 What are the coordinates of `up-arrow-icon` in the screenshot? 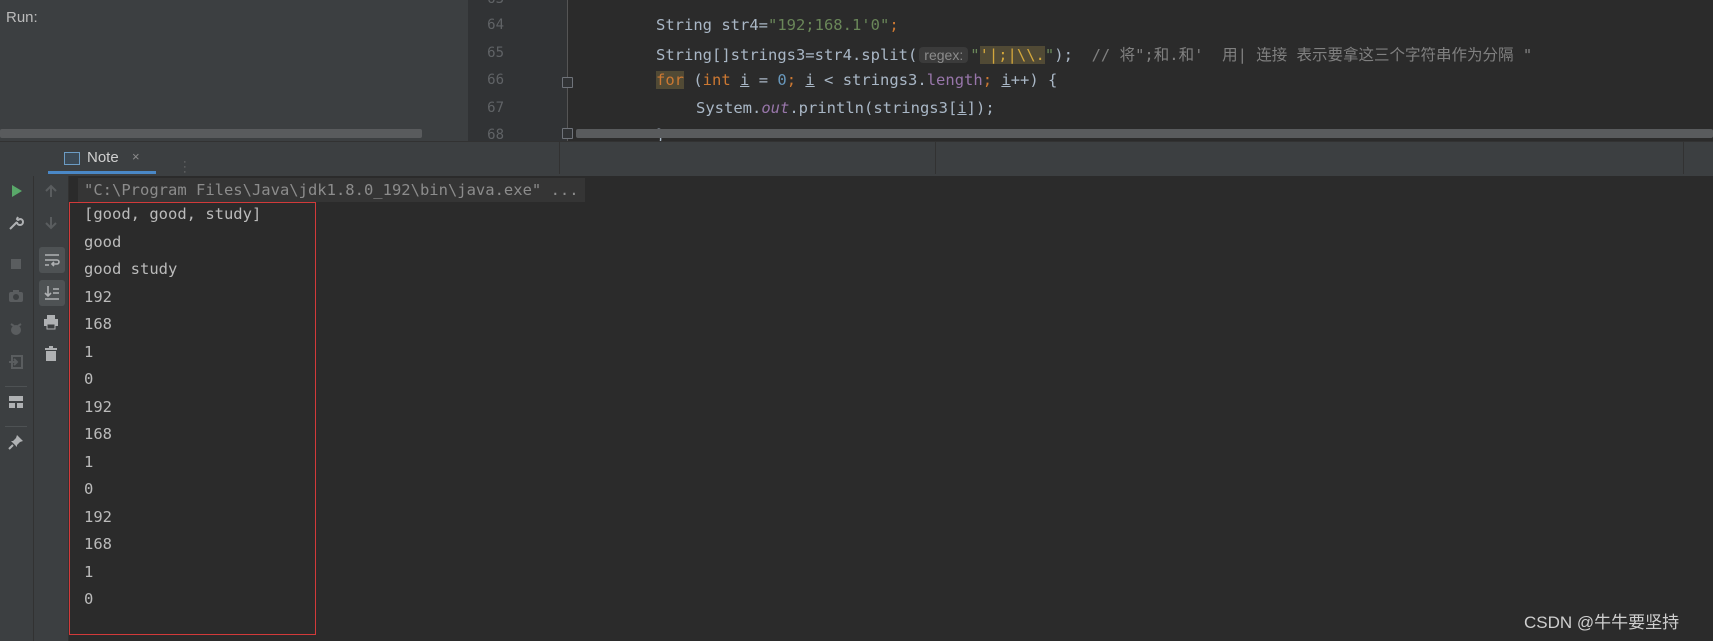 It's located at (51, 194).